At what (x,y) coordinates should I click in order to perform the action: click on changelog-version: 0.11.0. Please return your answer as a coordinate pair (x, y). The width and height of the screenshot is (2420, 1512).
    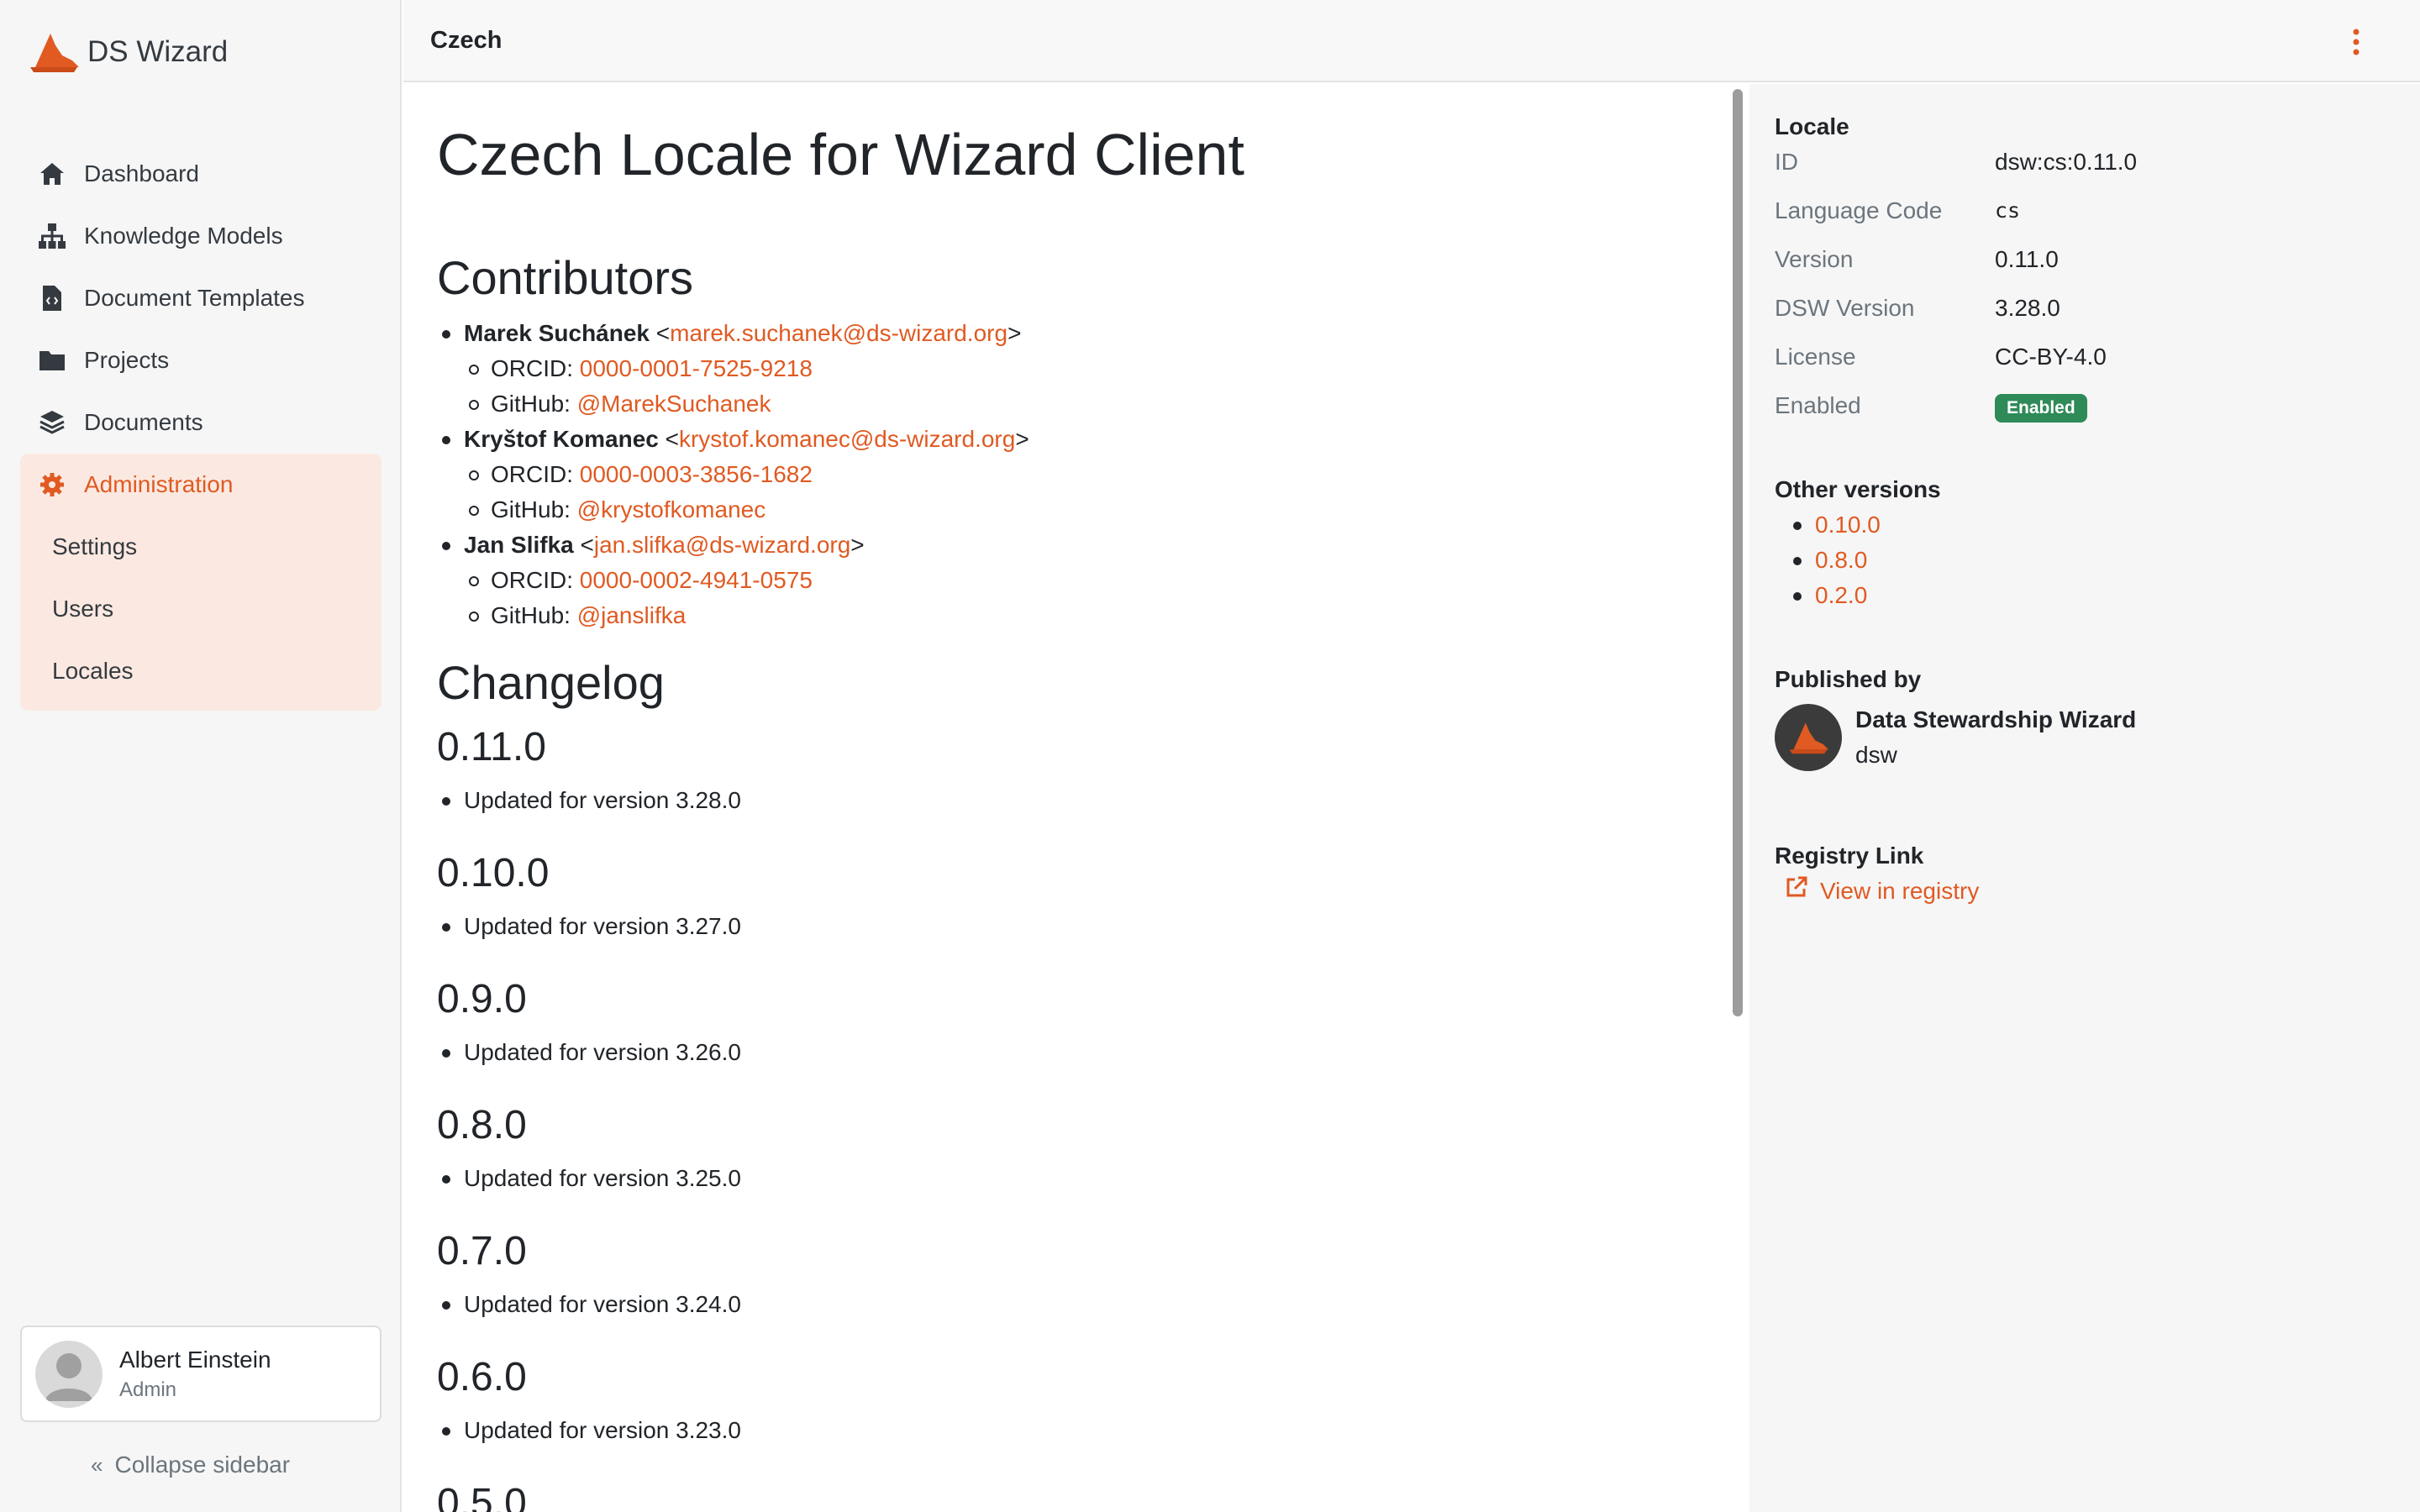
    Looking at the image, I should click on (492, 747).